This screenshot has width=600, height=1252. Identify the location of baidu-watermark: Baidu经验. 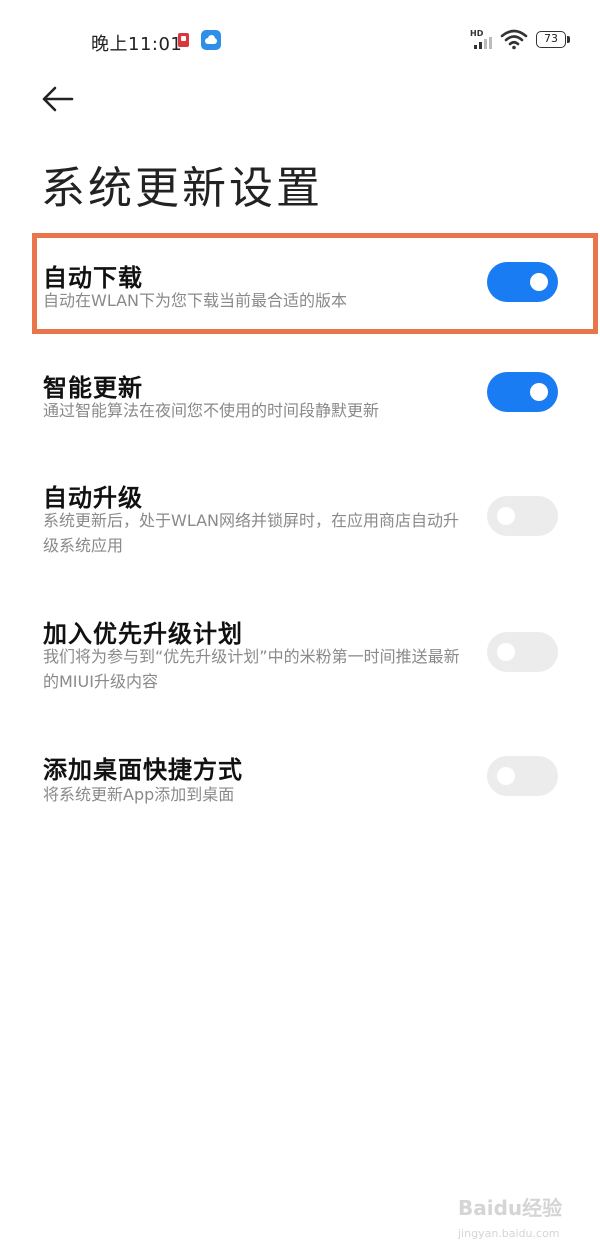
(510, 1208).